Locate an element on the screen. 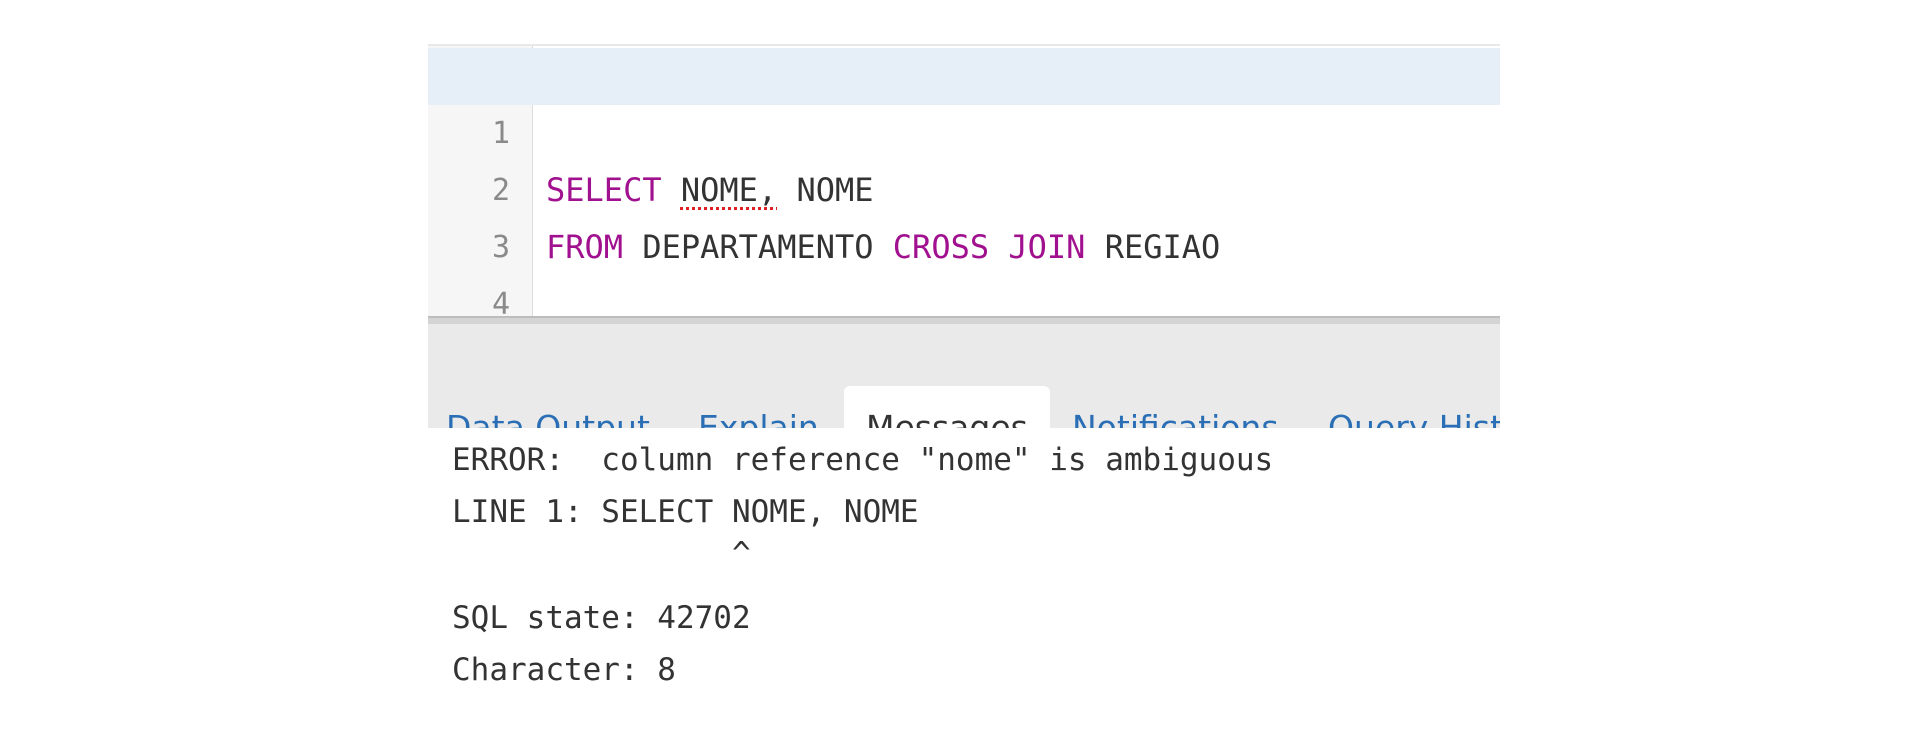  error-character-position: Character: 8 is located at coordinates (564, 670).